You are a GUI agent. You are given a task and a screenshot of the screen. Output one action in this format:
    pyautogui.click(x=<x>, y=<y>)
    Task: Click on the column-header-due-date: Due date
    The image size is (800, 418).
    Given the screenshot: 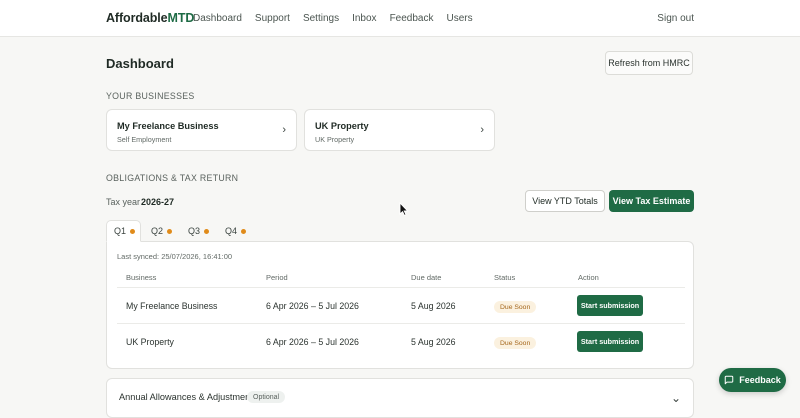 What is the action you would take?
    pyautogui.click(x=426, y=277)
    